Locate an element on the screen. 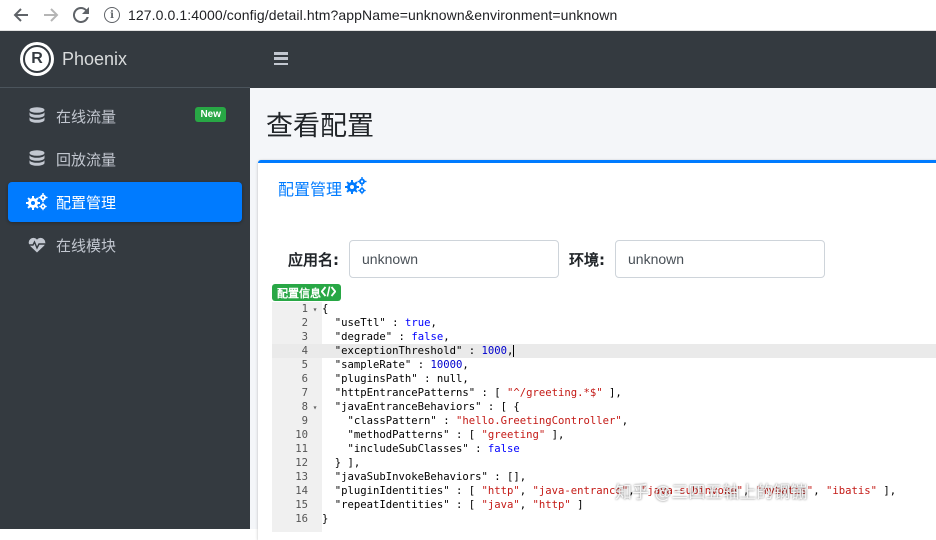 This screenshot has width=936, height=540. code-text: { is located at coordinates (325, 309).